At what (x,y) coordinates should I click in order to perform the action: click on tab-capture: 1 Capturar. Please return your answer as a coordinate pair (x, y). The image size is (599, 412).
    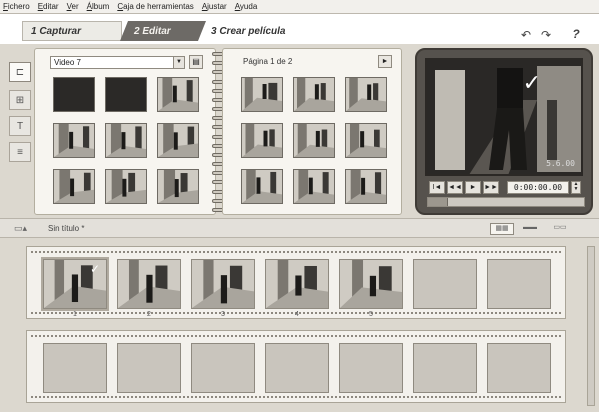
    Looking at the image, I should click on (72, 31).